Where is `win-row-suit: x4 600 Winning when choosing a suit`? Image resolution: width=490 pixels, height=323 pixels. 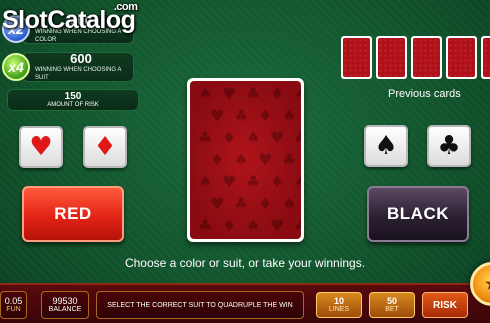
win-row-suit: x4 600 Winning when choosing a suit is located at coordinates (68, 67).